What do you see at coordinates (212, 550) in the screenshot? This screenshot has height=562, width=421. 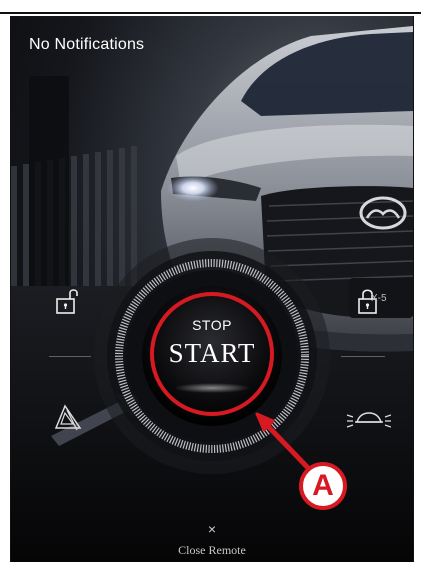 I see `close-remote-button: Close Remote` at bounding box center [212, 550].